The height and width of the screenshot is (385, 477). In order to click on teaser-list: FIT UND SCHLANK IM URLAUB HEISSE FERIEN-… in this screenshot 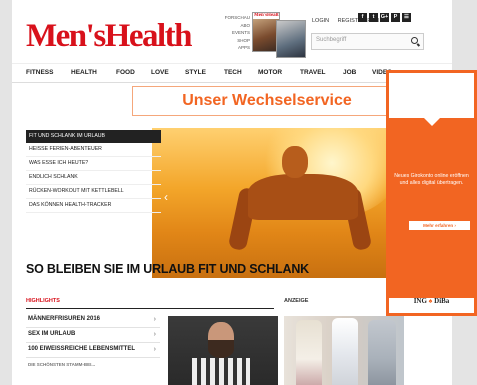, I will do `click(93, 171)`.